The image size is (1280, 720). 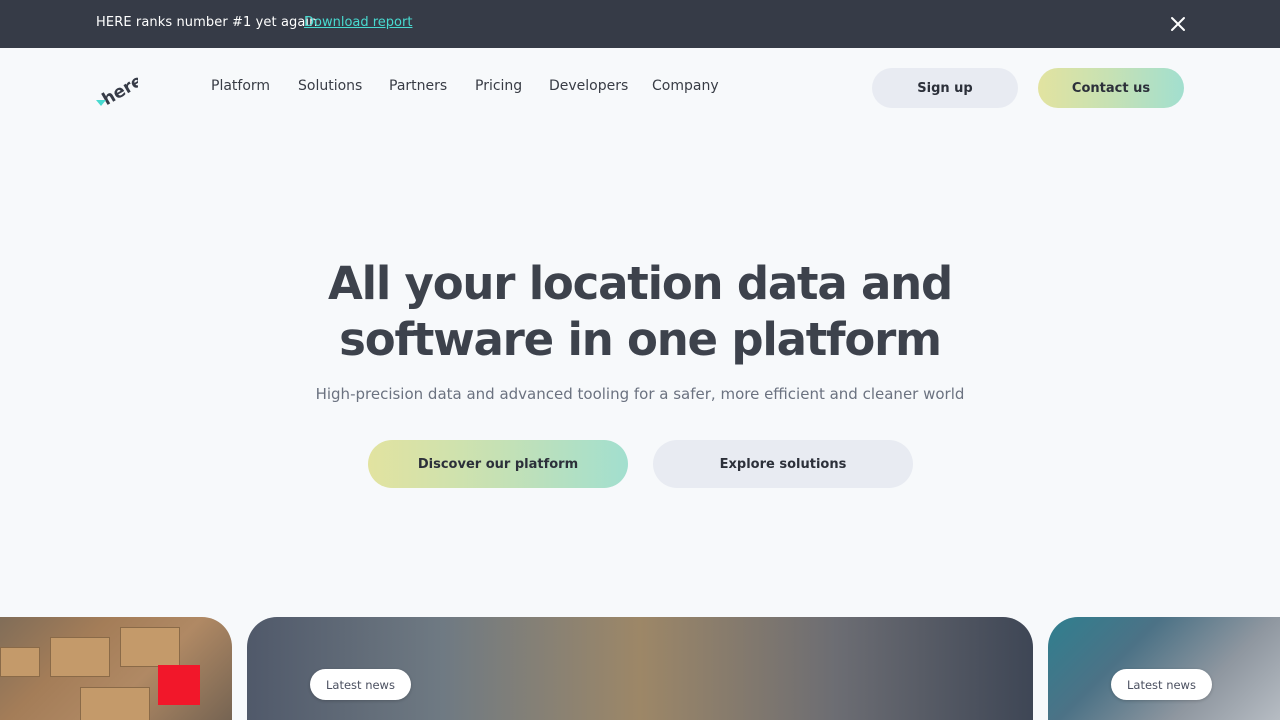 What do you see at coordinates (498, 86) in the screenshot?
I see `nav-pricing: Pricing` at bounding box center [498, 86].